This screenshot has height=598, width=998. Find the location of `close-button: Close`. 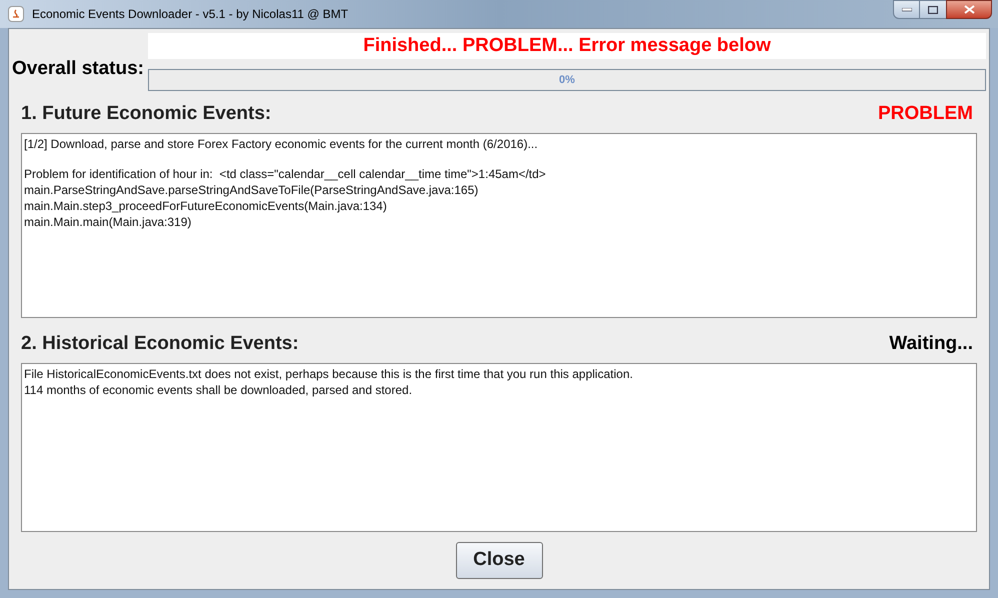

close-button: Close is located at coordinates (499, 560).